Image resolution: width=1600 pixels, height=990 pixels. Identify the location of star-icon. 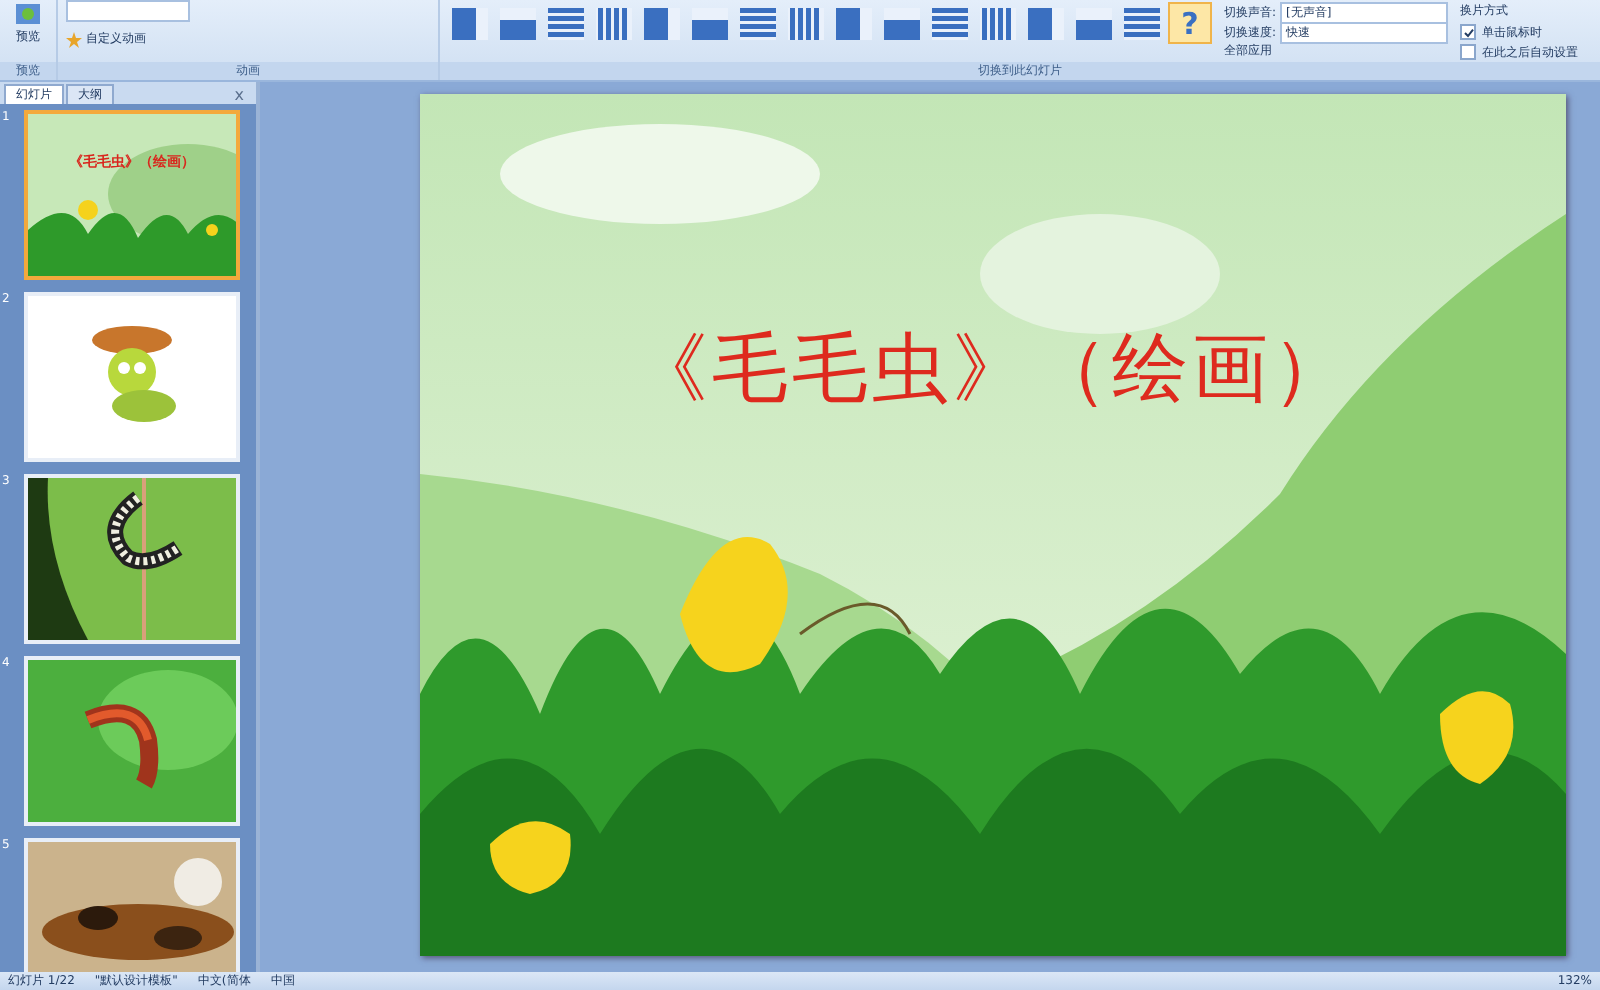
(74, 39).